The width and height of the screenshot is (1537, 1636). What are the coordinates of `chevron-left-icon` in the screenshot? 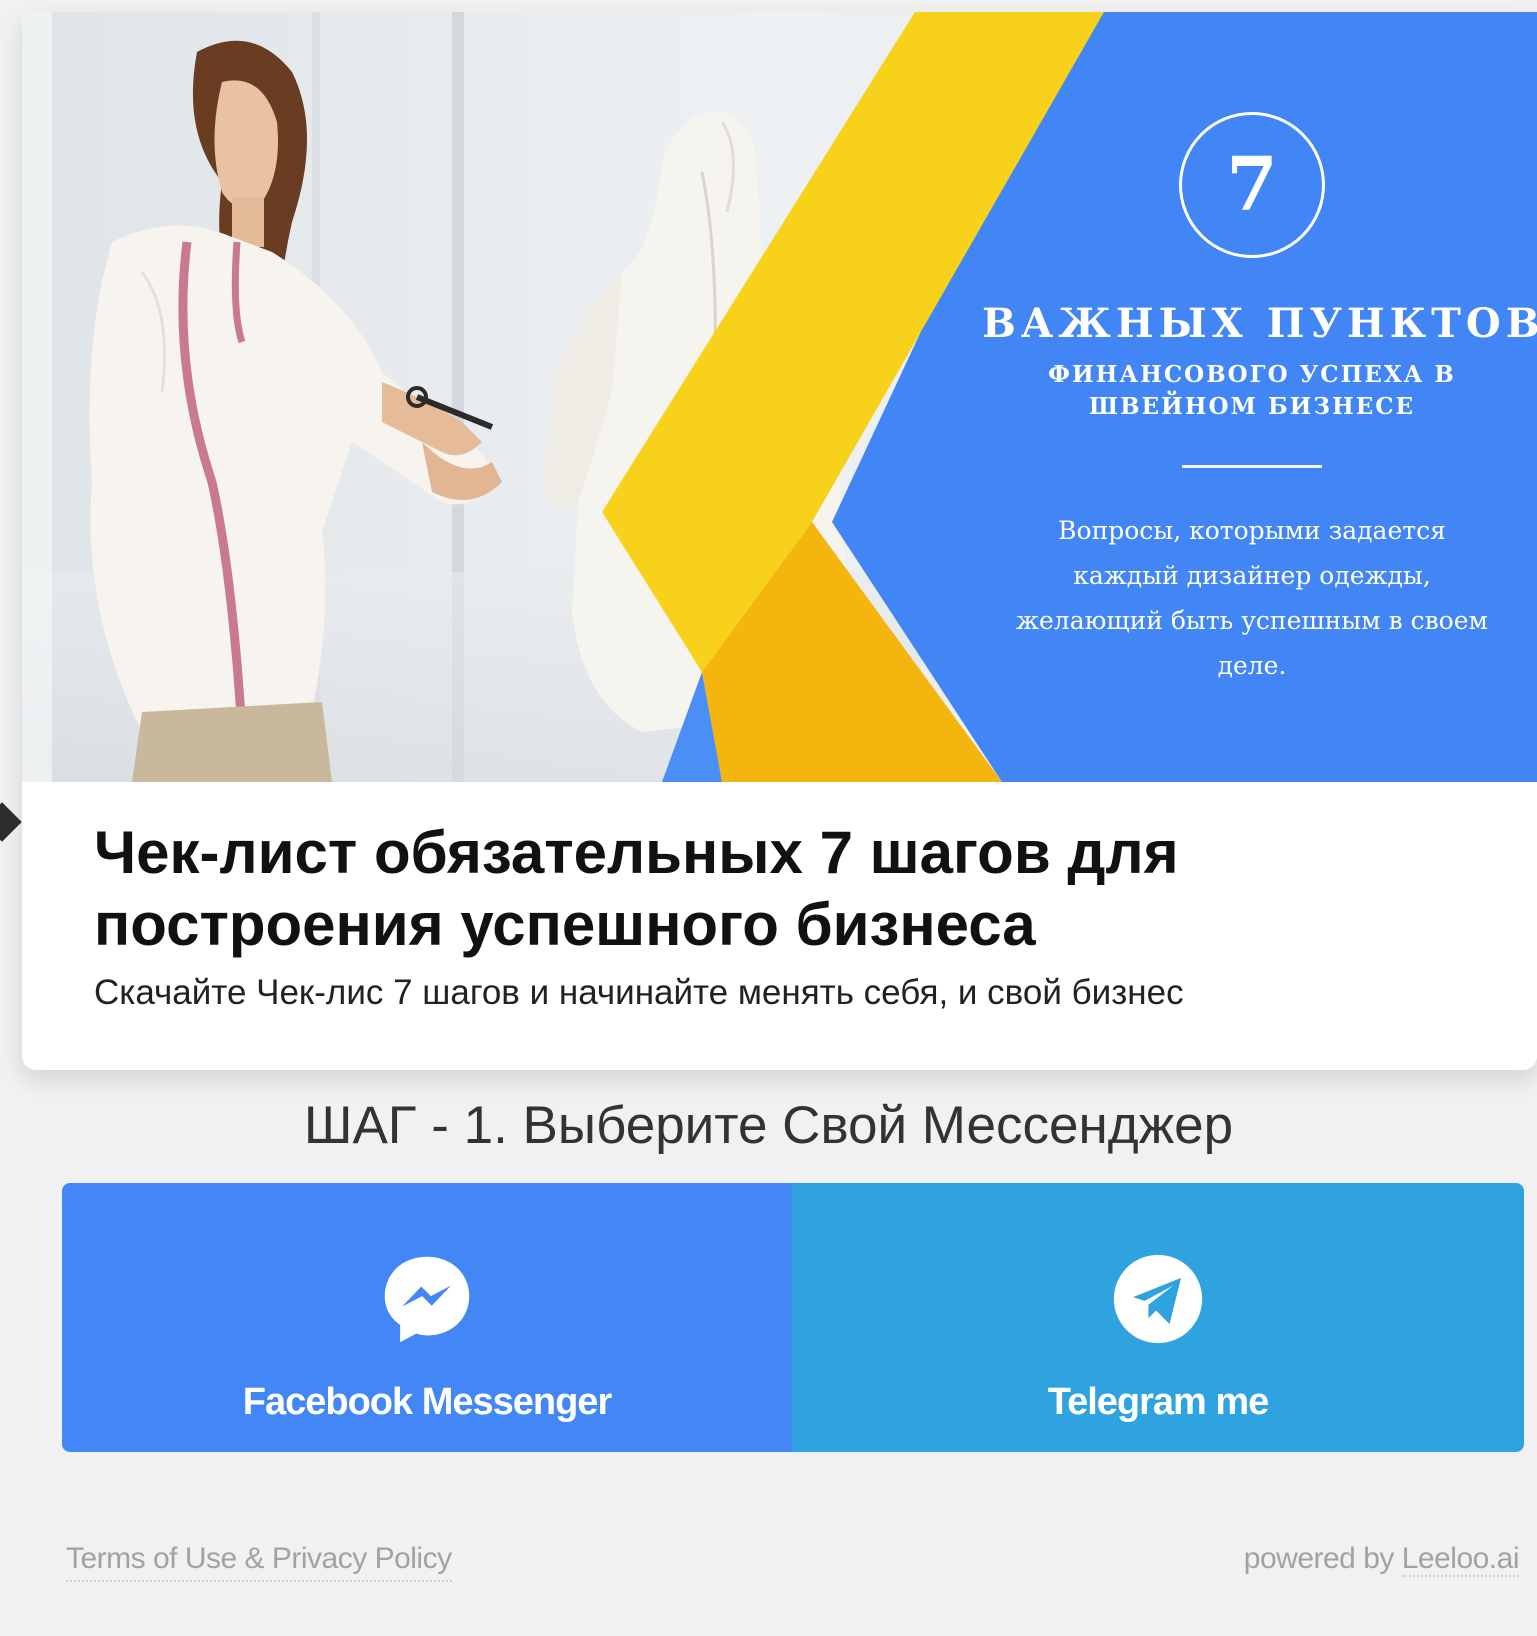 It's located at (11, 822).